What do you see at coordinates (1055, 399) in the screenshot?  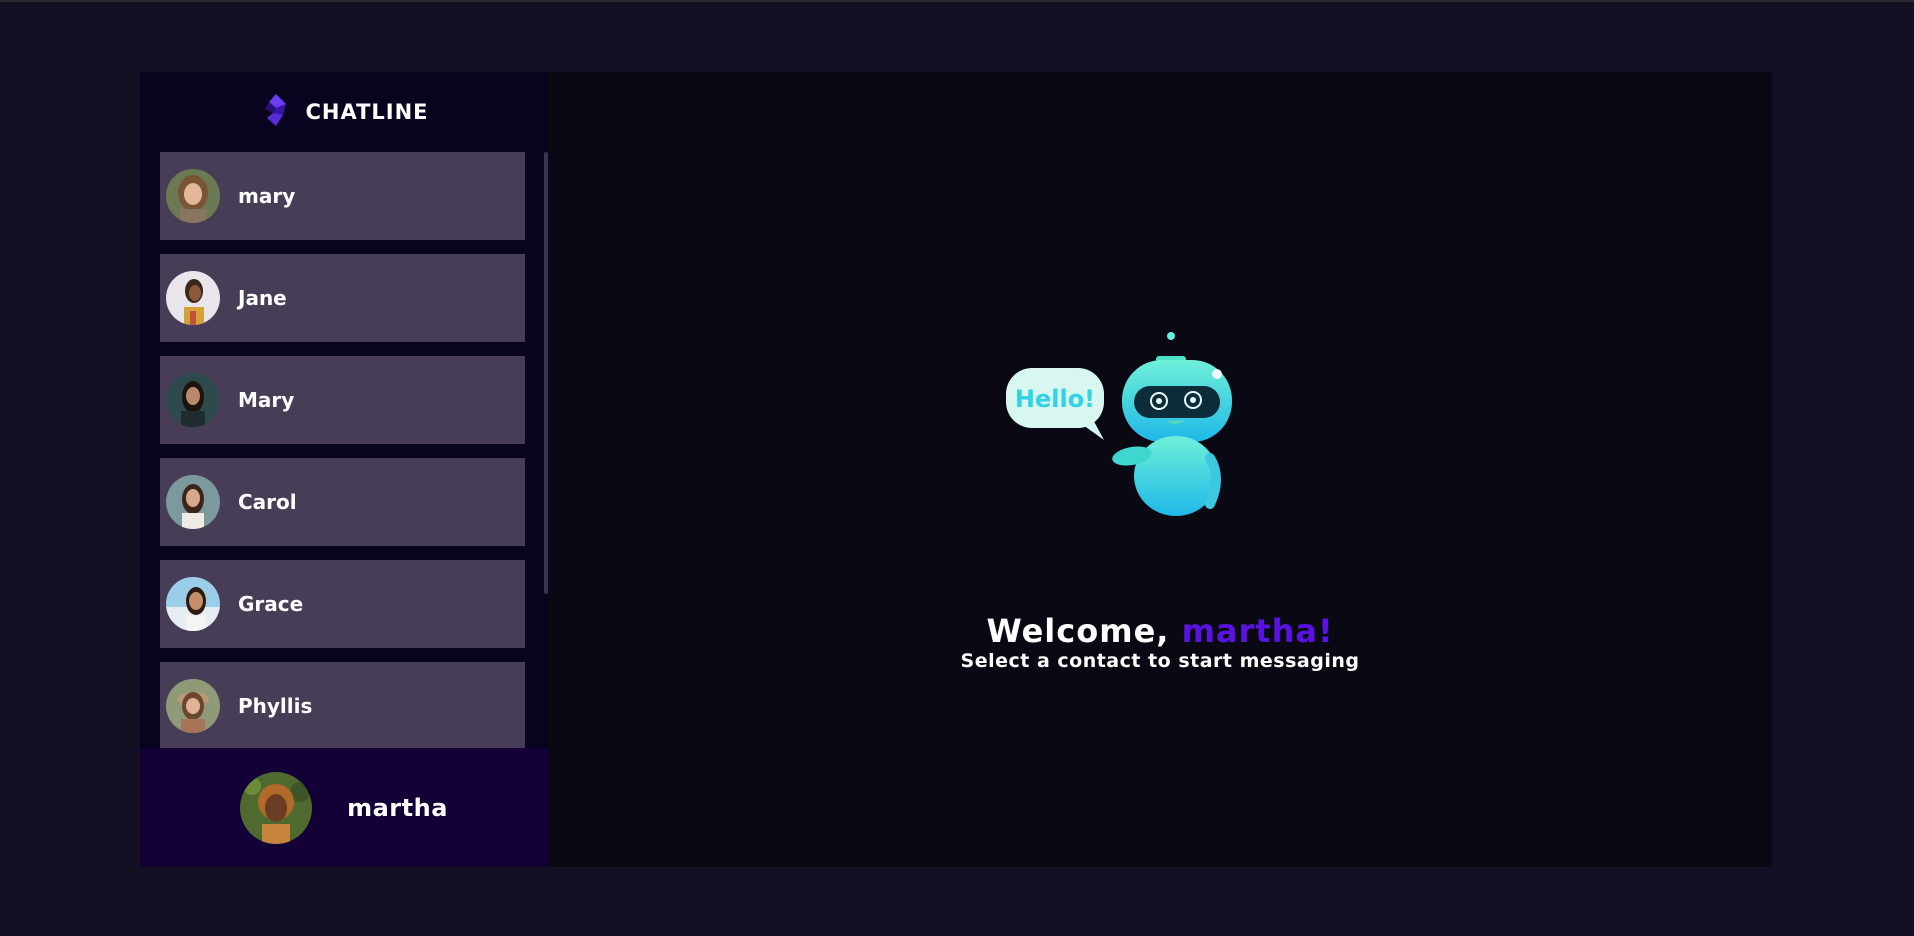 I see `svg-text: Hello!` at bounding box center [1055, 399].